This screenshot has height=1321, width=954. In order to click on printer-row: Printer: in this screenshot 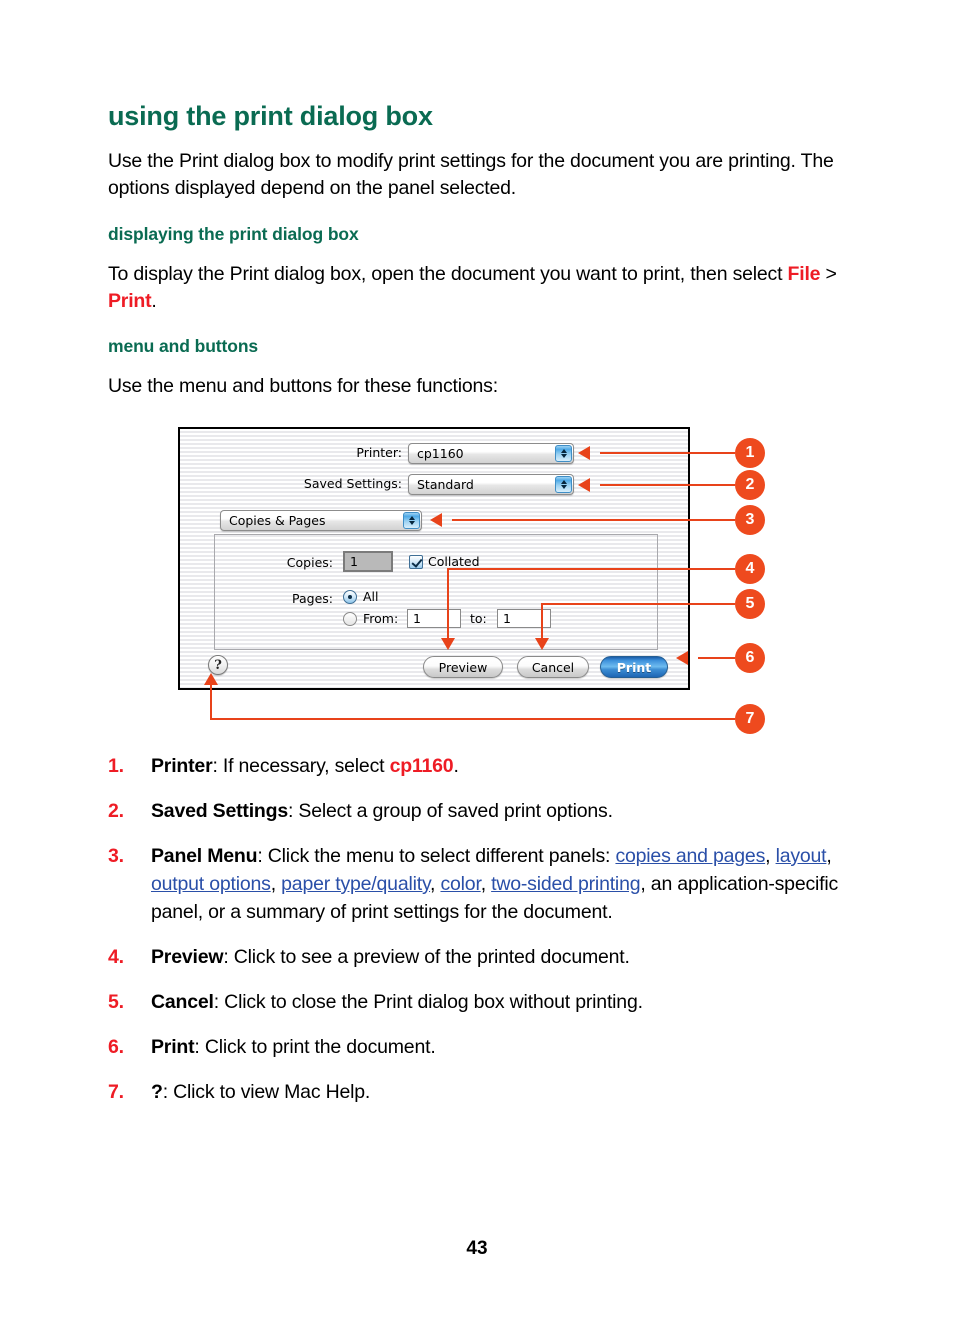, I will do `click(371, 452)`.